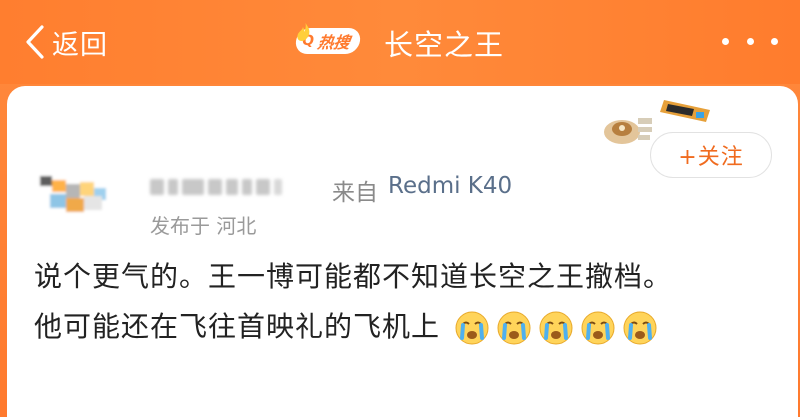  I want to click on post-location: 发布于 河北, so click(203, 226).